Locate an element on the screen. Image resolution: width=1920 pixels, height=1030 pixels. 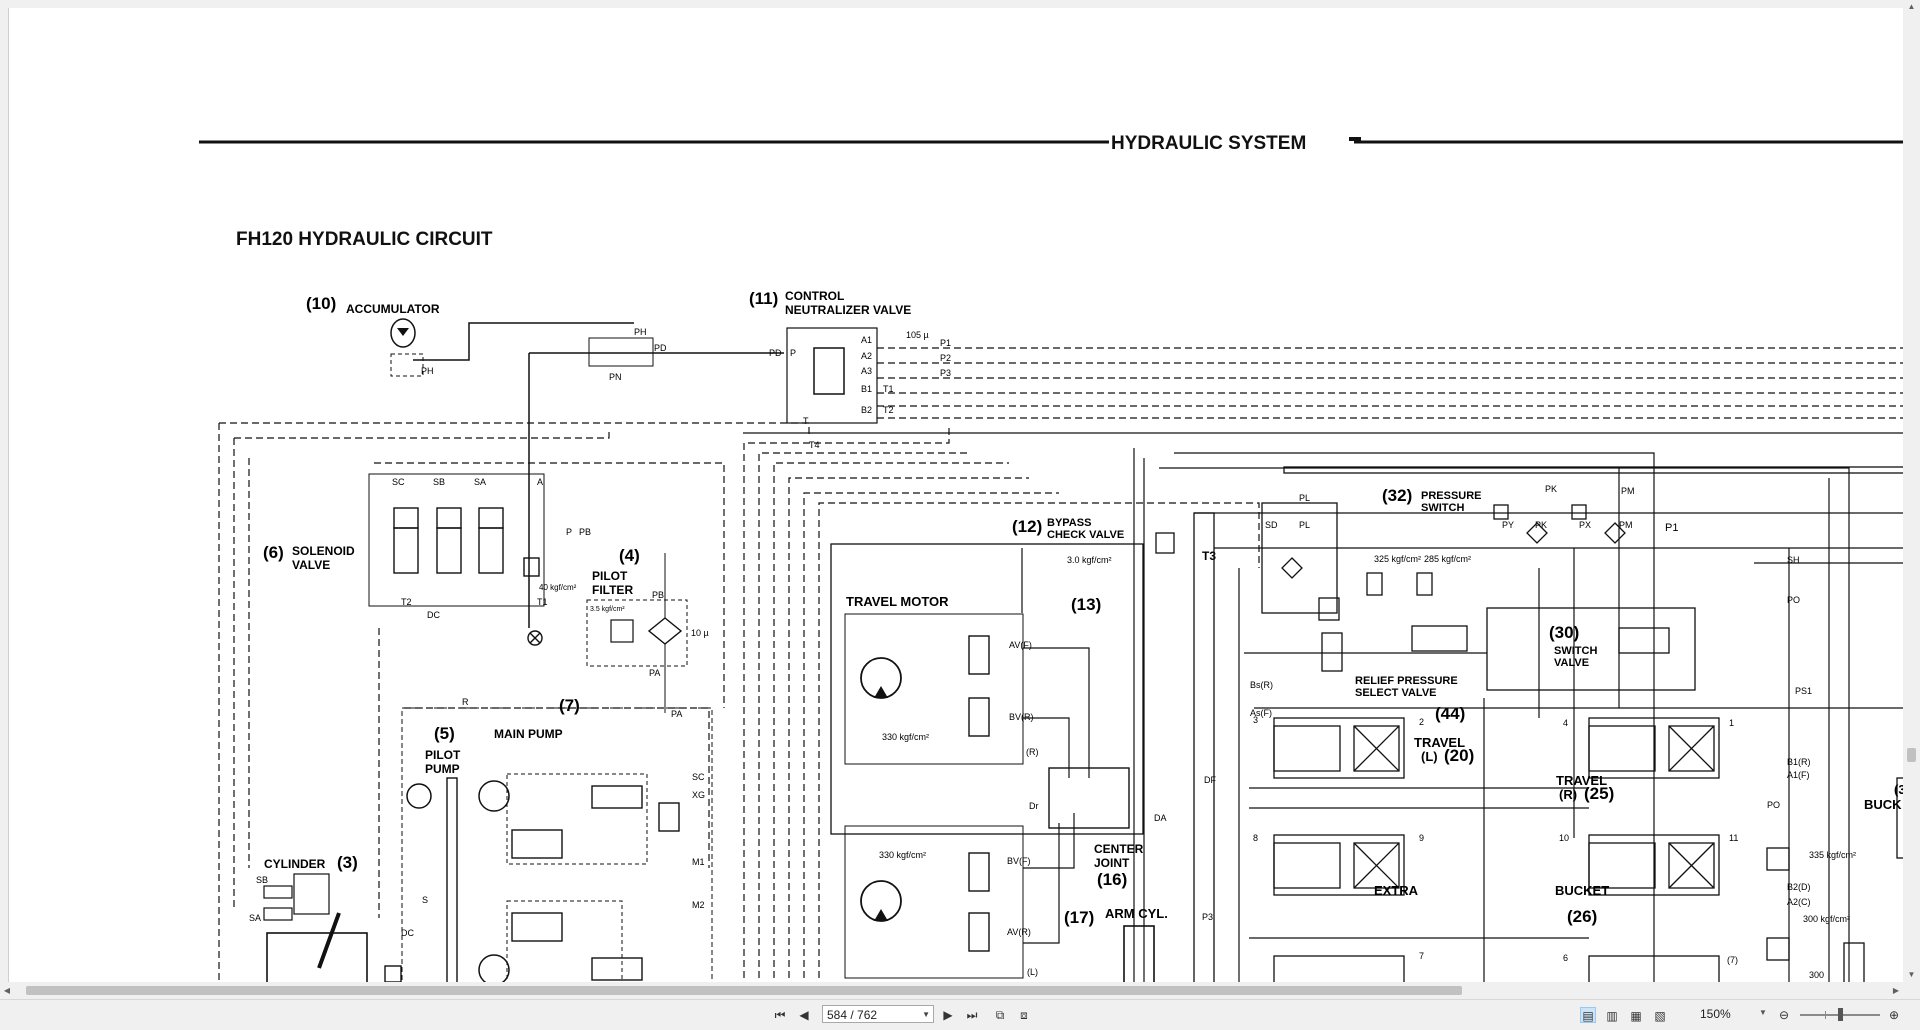
svg-text: A is located at coordinates (540, 482).